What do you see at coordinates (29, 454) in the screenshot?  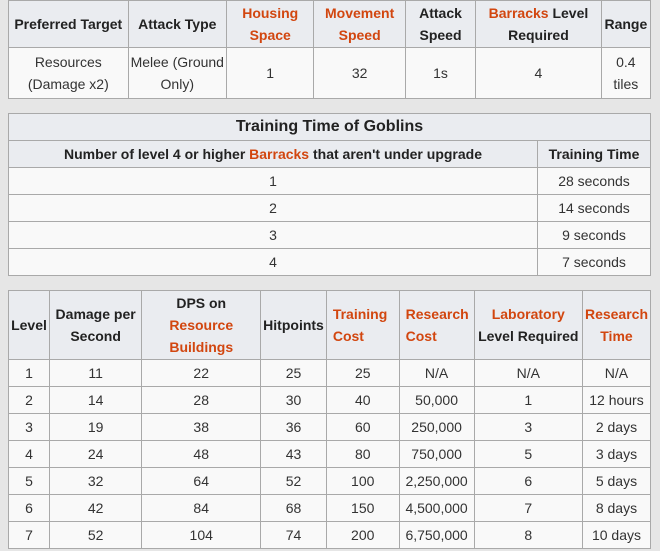 I see `cell-level: 4` at bounding box center [29, 454].